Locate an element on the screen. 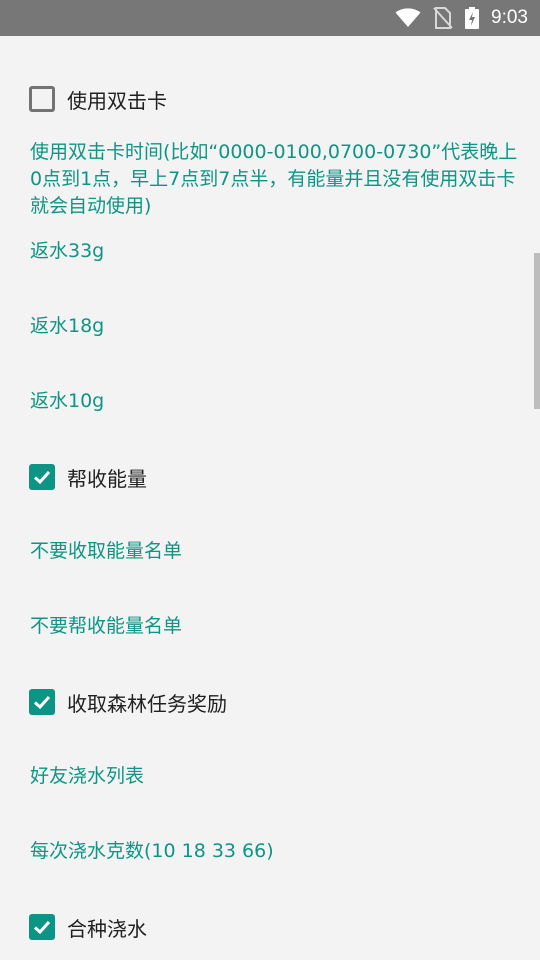  setting-help-collect-energy: 帮收能量 is located at coordinates (270, 477).